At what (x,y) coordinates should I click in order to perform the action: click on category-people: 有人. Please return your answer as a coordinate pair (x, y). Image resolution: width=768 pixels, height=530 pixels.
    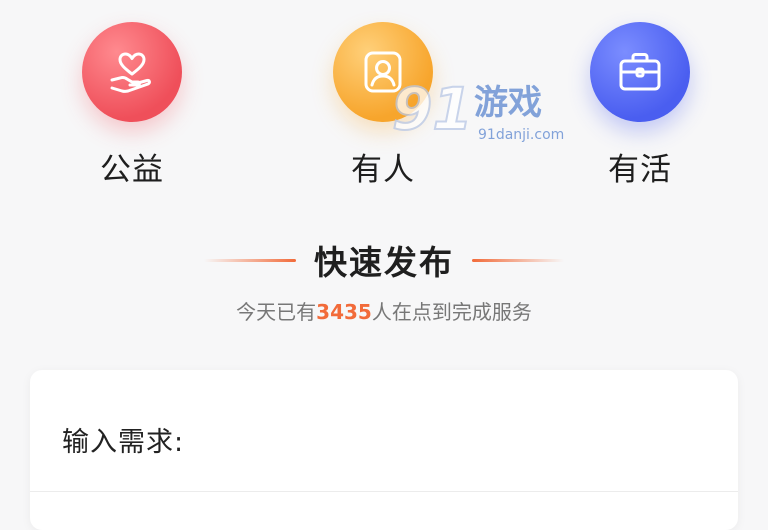
    Looking at the image, I should click on (383, 105).